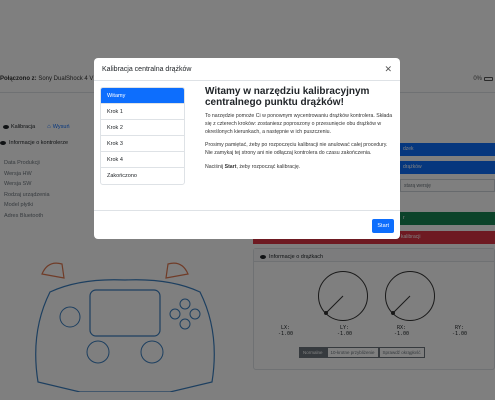 The width and height of the screenshot is (495, 400). Describe the element at coordinates (142, 160) in the screenshot. I see `step-4: Krok 4` at that location.